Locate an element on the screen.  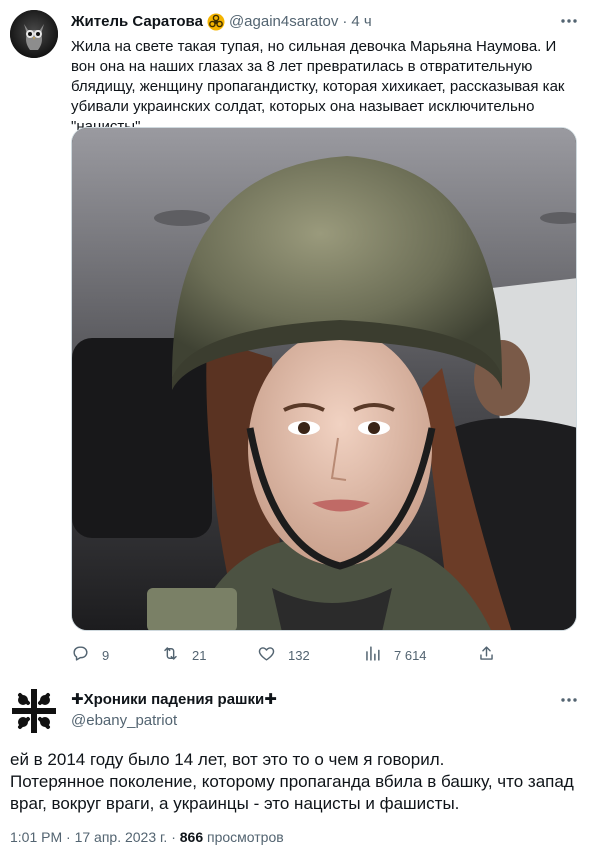
biohazard-badge-icon is located at coordinates (216, 22).